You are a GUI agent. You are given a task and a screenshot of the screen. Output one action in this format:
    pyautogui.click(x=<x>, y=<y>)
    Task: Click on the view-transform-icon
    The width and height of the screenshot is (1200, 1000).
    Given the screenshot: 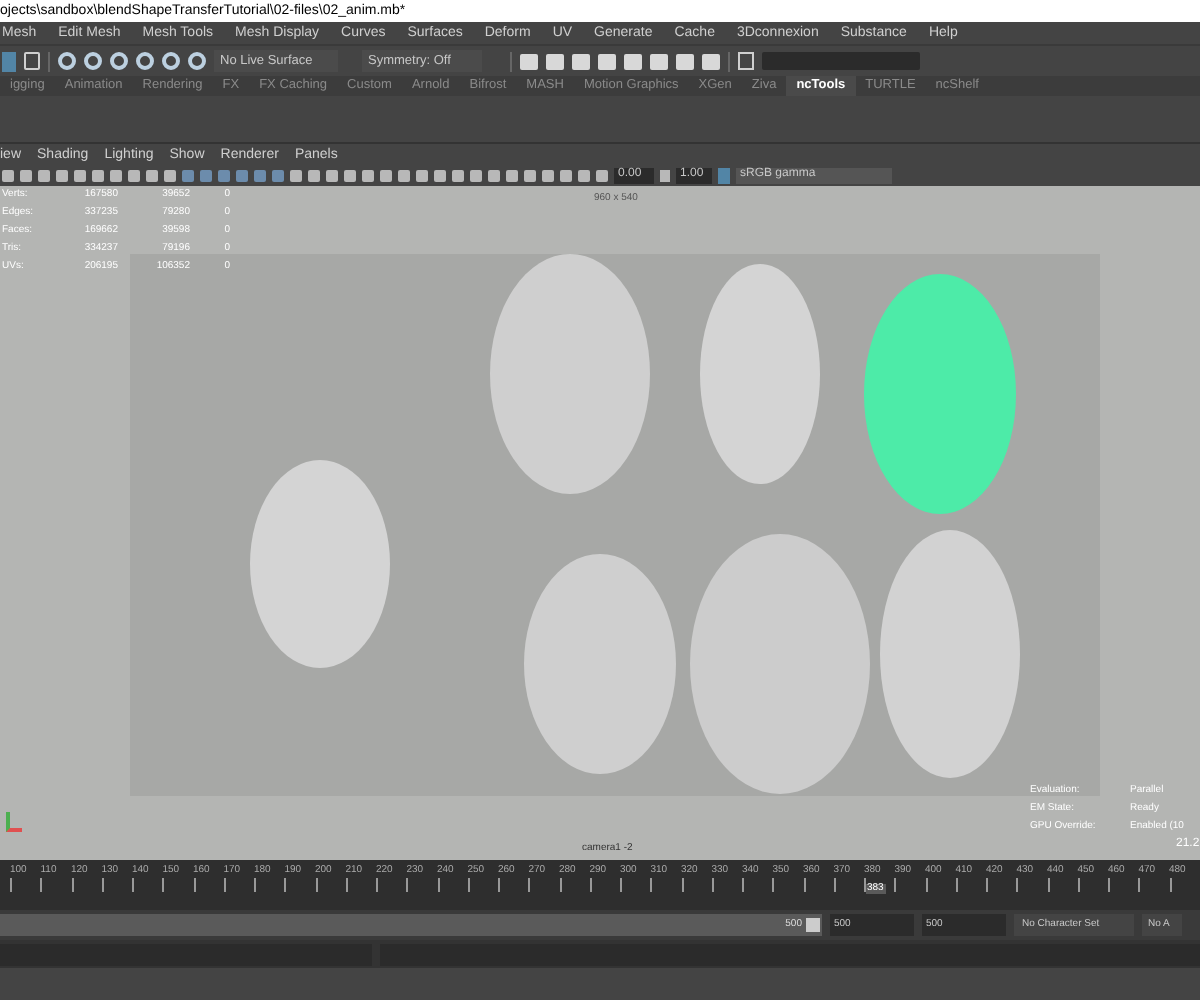 What is the action you would take?
    pyautogui.click(x=724, y=175)
    